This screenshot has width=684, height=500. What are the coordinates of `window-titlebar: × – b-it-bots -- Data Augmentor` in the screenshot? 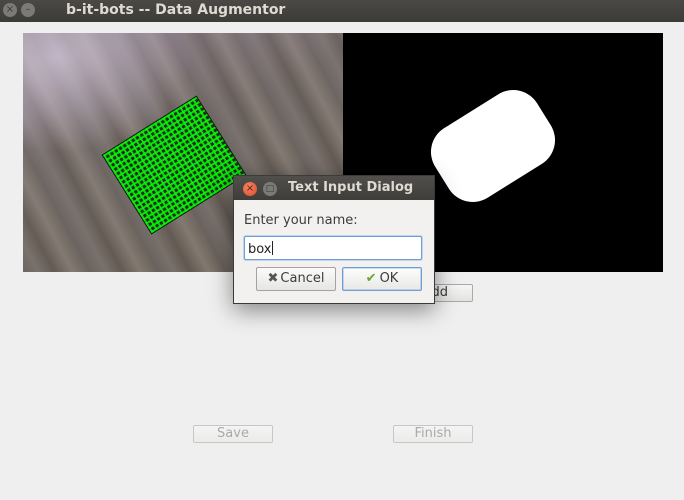 It's located at (342, 11).